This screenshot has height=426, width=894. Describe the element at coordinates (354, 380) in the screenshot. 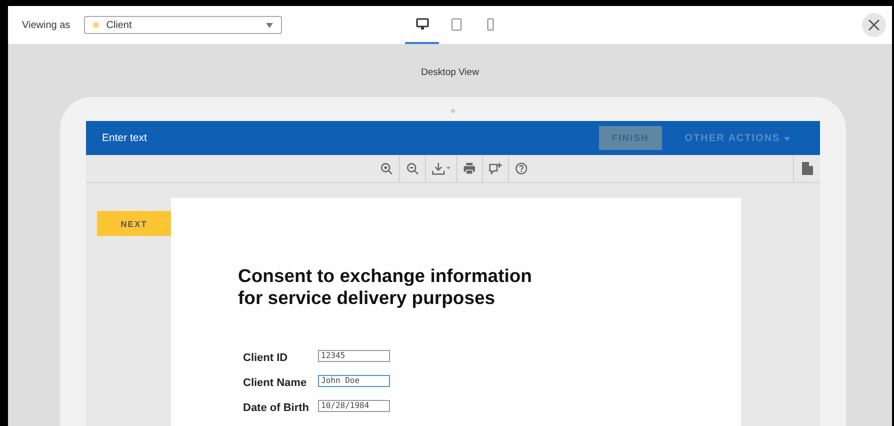

I see `text-field: John Doe` at that location.